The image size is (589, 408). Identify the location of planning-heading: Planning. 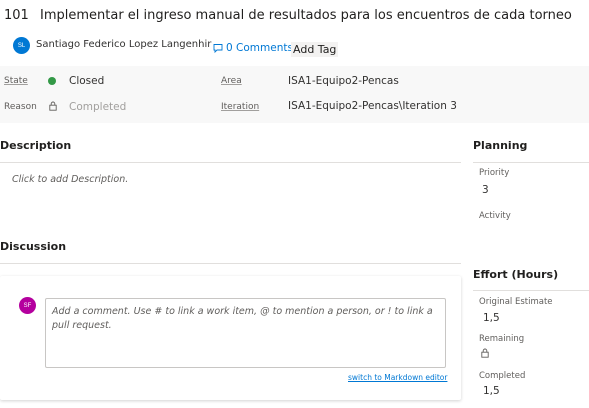
(500, 145).